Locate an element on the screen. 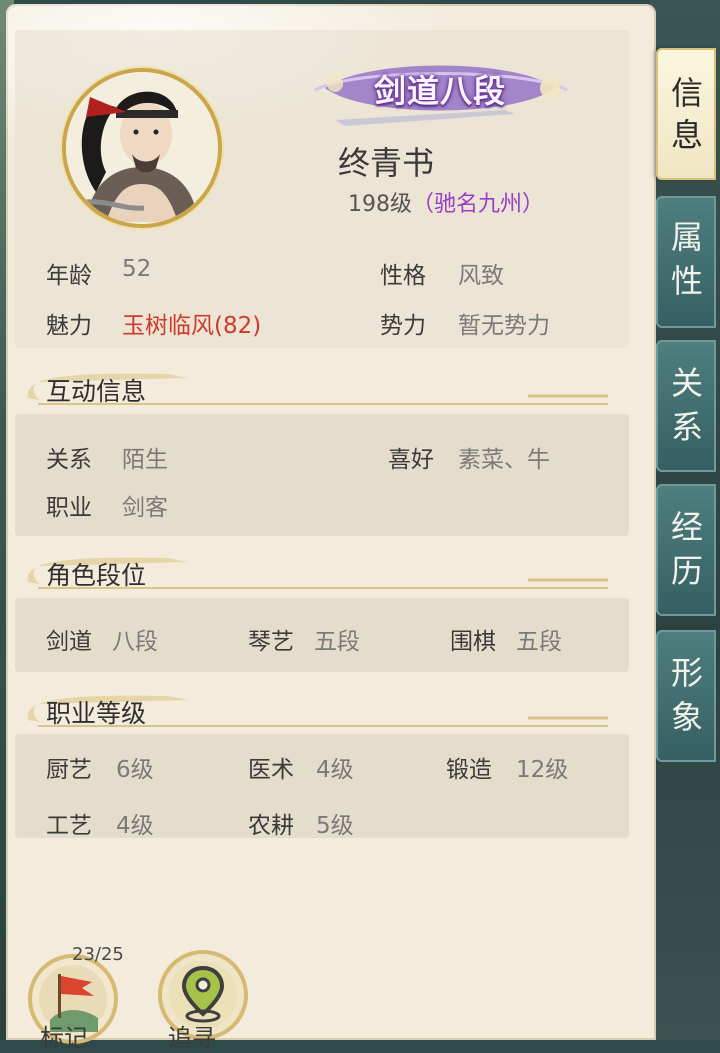 The width and height of the screenshot is (720, 1053). job-level-label: 锻造 is located at coordinates (469, 770).